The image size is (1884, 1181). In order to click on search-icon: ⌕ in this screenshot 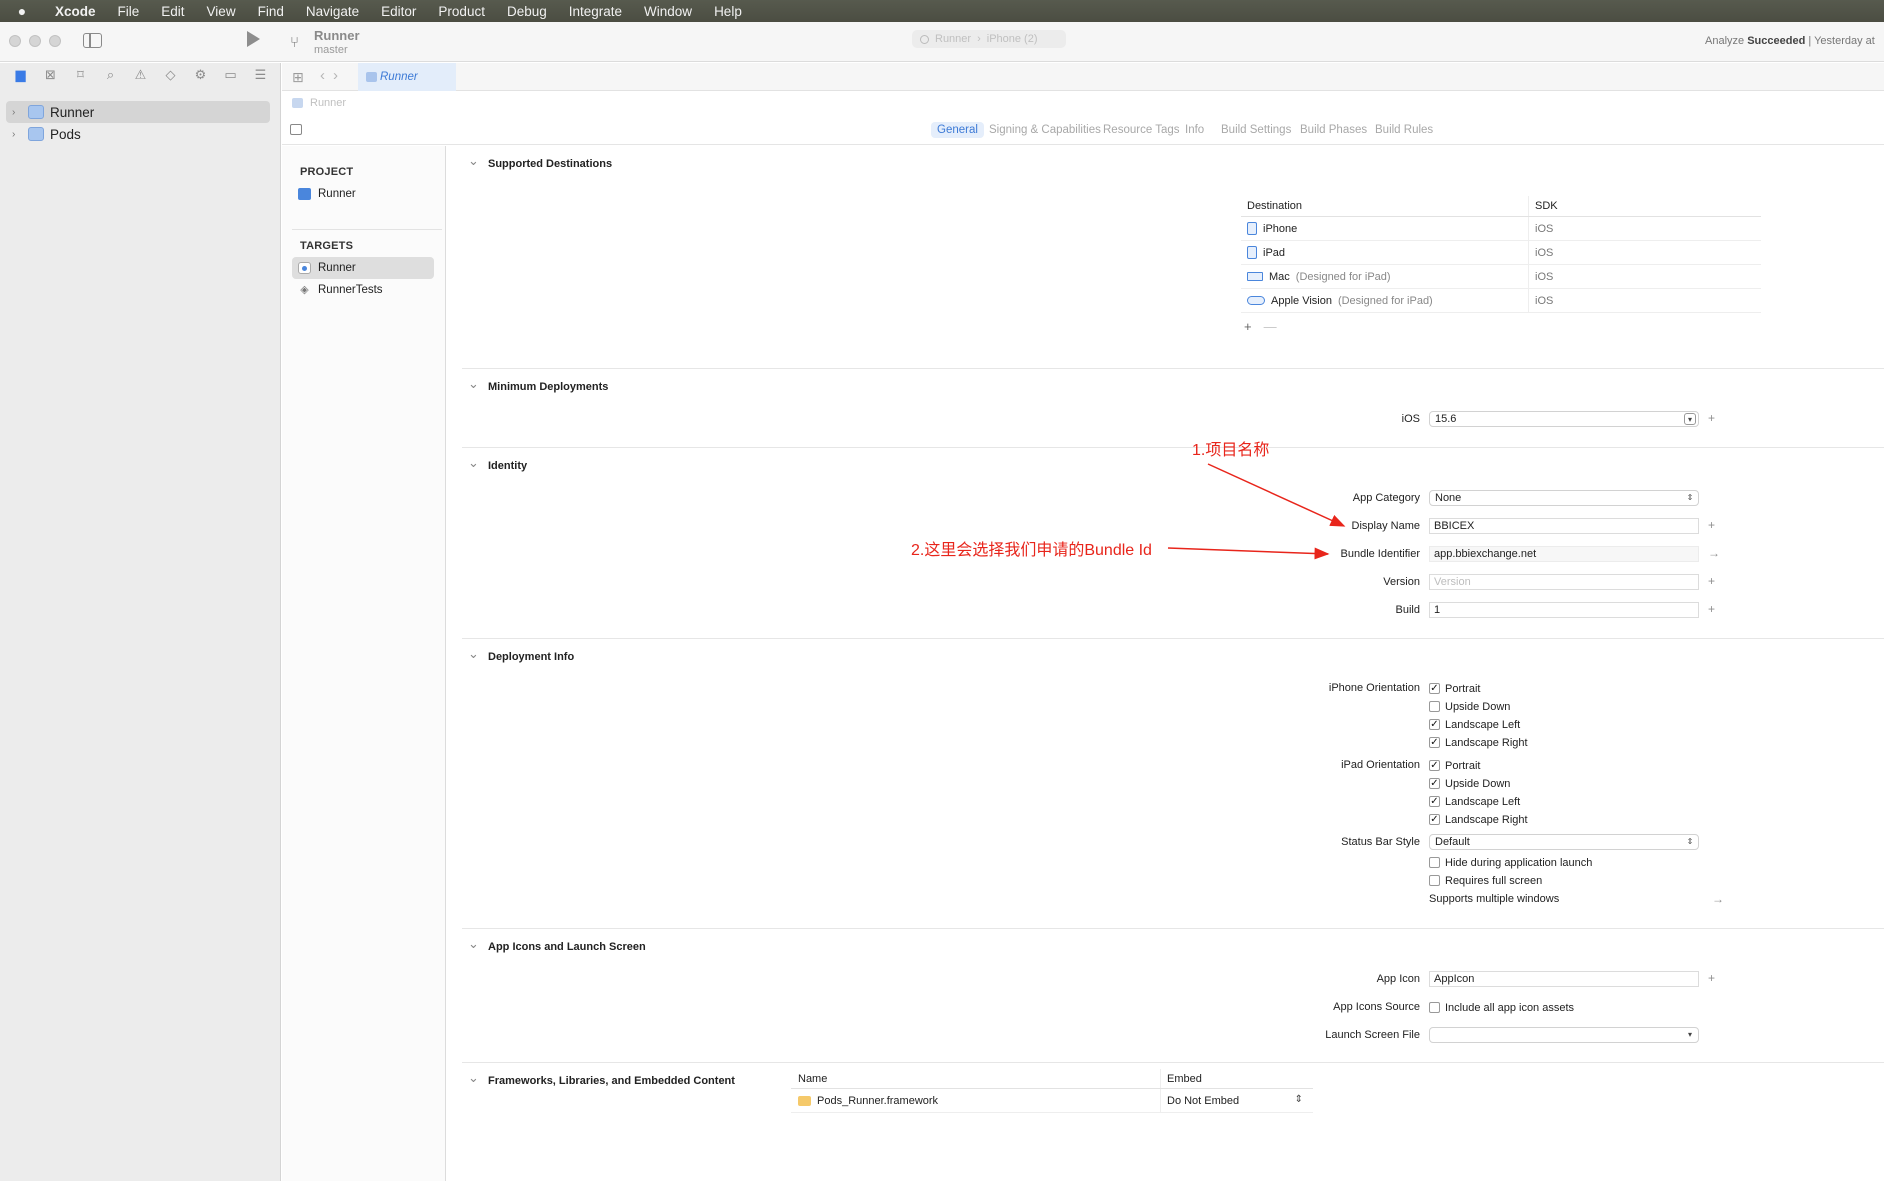, I will do `click(110, 75)`.